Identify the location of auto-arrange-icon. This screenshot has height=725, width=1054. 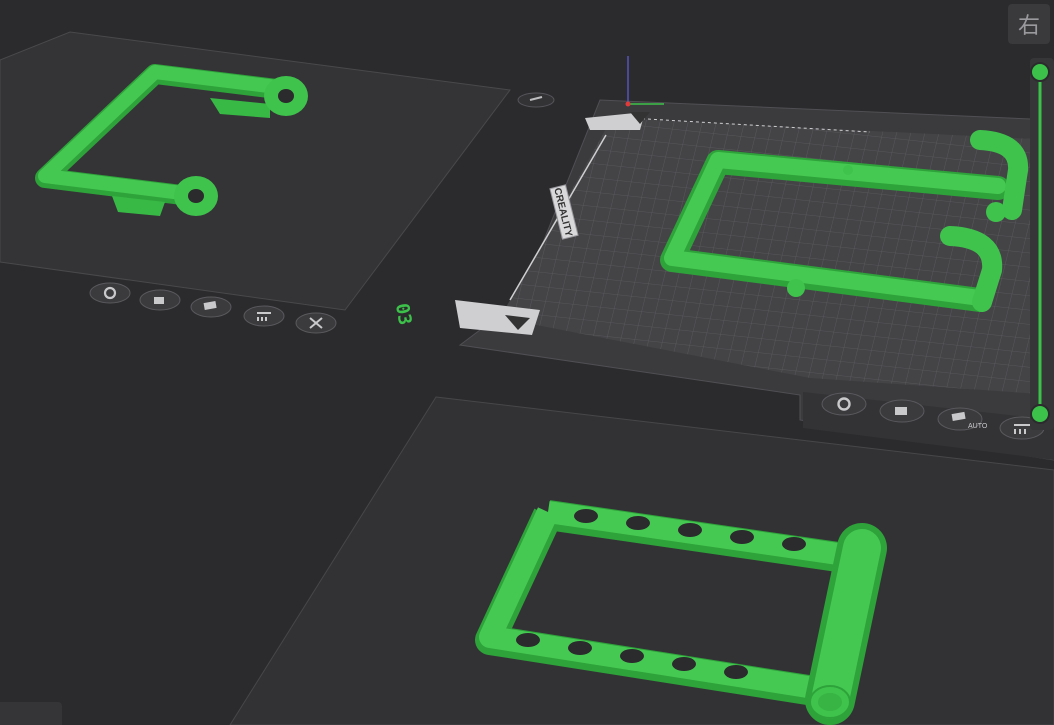
(211, 307).